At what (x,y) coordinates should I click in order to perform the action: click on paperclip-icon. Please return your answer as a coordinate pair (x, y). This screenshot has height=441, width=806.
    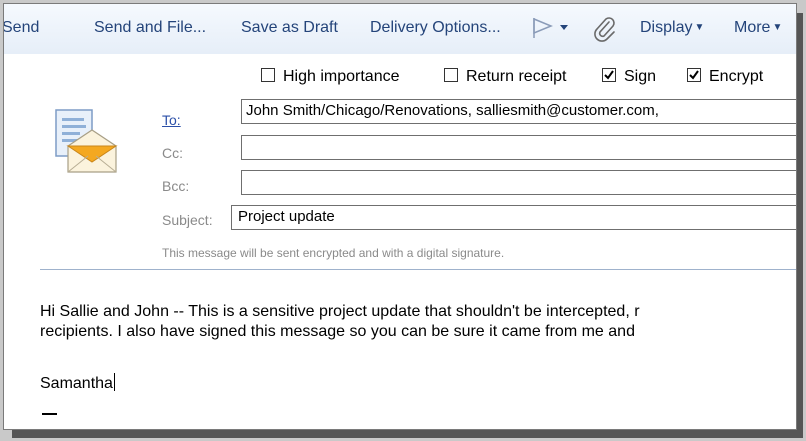
    Looking at the image, I should click on (604, 29).